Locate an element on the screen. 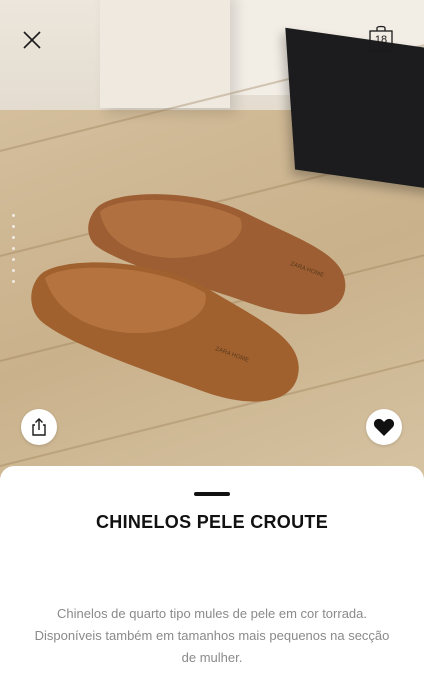 The image size is (424, 699). favorite-button is located at coordinates (384, 427).